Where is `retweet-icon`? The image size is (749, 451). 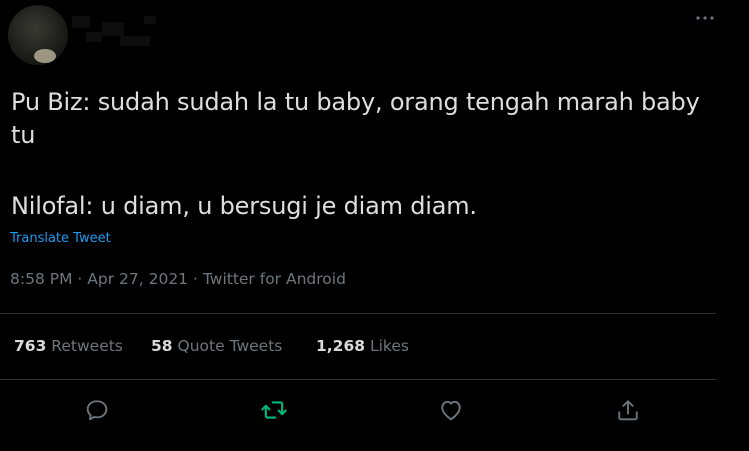
retweet-icon is located at coordinates (274, 410).